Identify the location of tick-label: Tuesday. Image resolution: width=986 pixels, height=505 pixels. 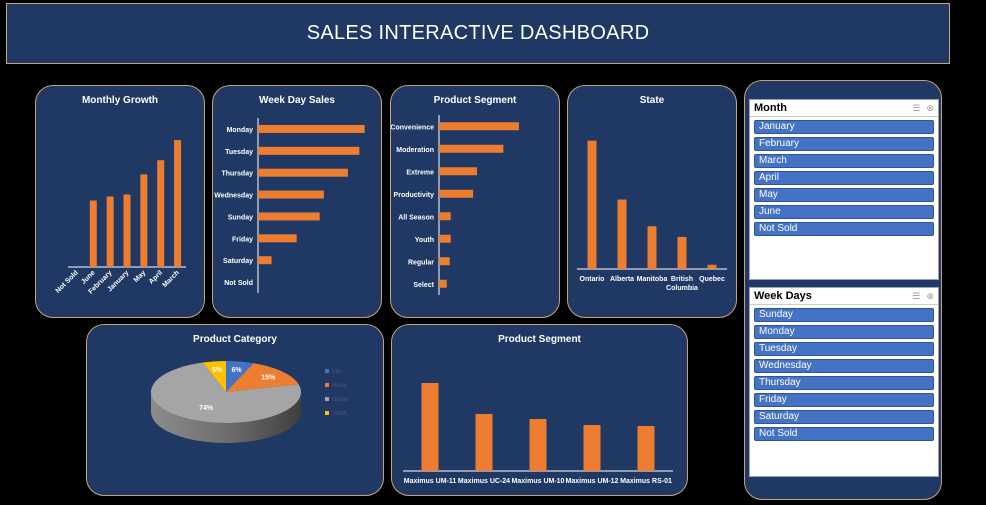
(239, 152).